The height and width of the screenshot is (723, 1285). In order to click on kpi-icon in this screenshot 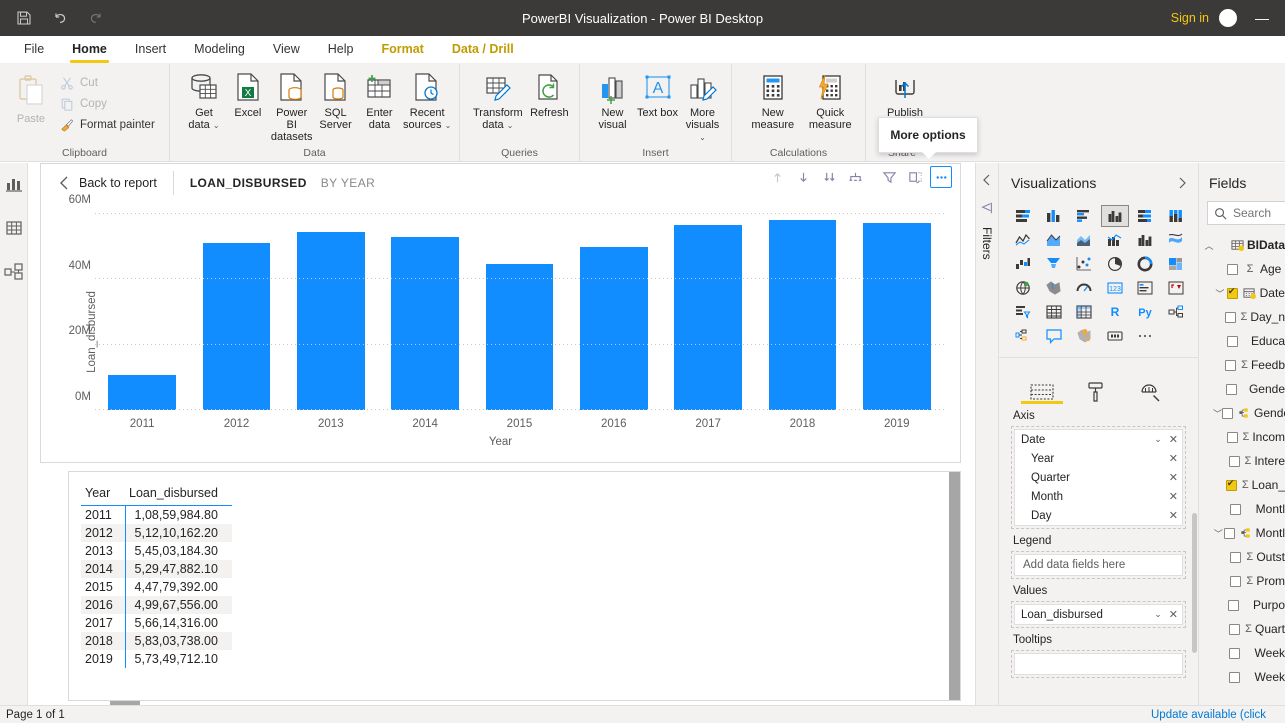, I will do `click(1176, 288)`.